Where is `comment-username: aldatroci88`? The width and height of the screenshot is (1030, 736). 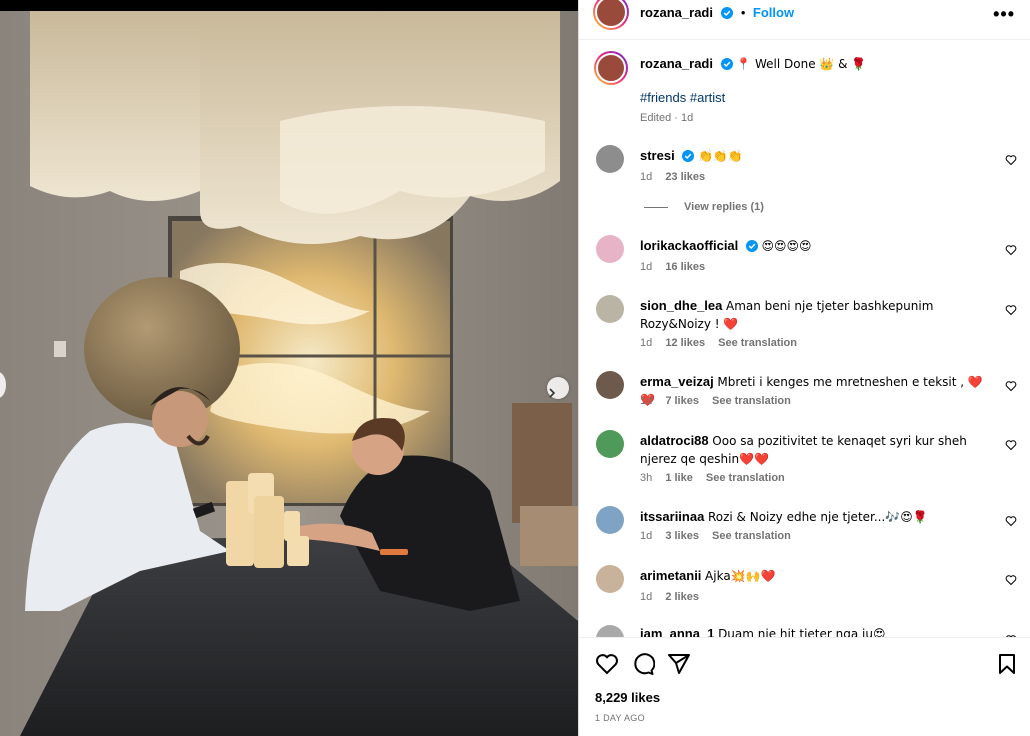 comment-username: aldatroci88 is located at coordinates (674, 440).